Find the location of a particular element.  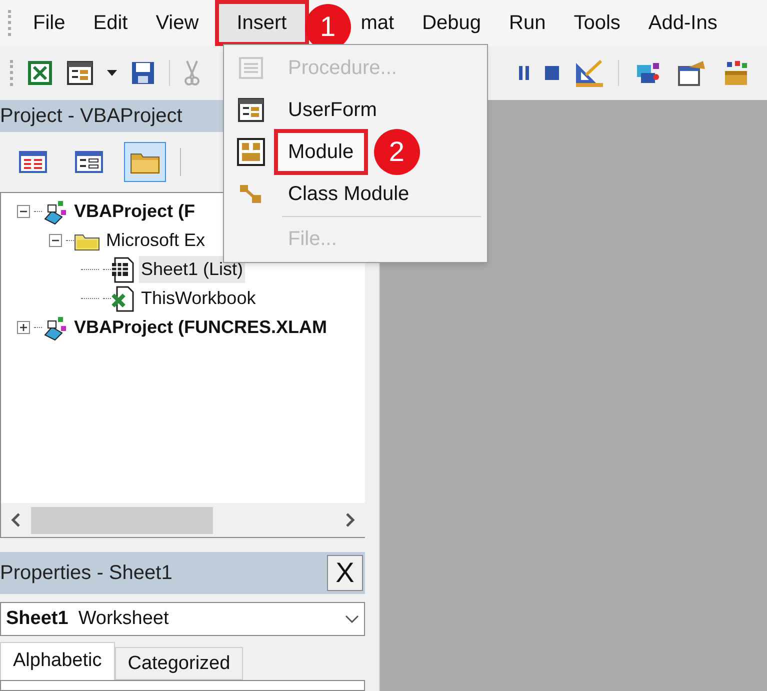

tree-item: Microsoft Ex is located at coordinates (156, 240).